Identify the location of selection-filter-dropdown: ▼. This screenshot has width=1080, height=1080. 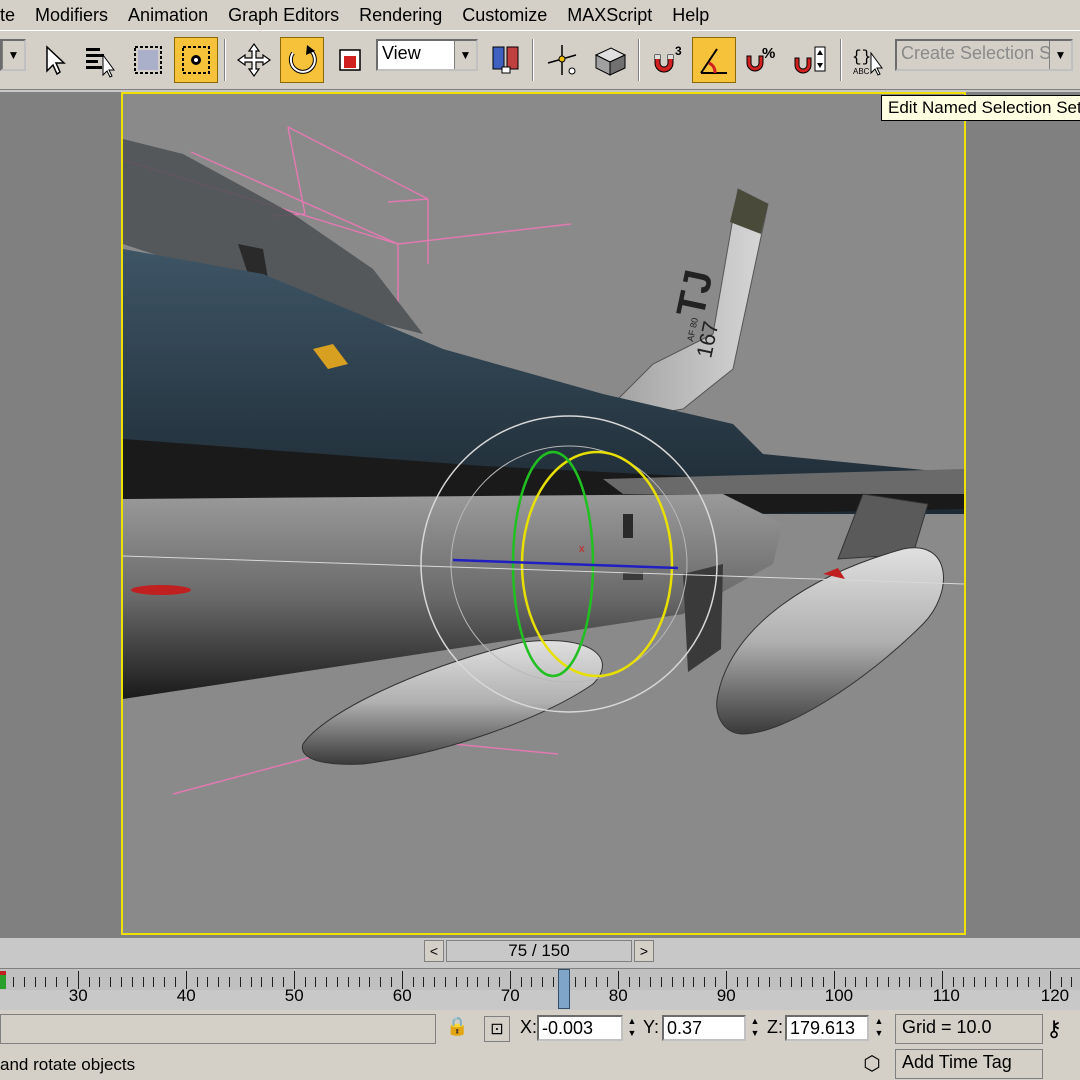
(13, 55).